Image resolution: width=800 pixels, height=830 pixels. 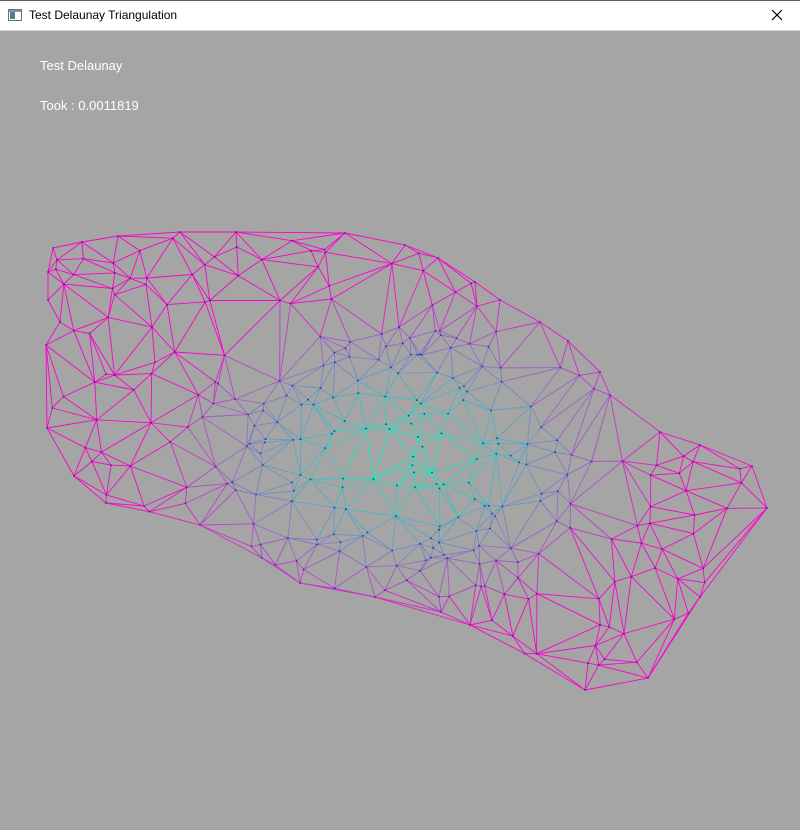 I want to click on close-button, so click(x=777, y=15).